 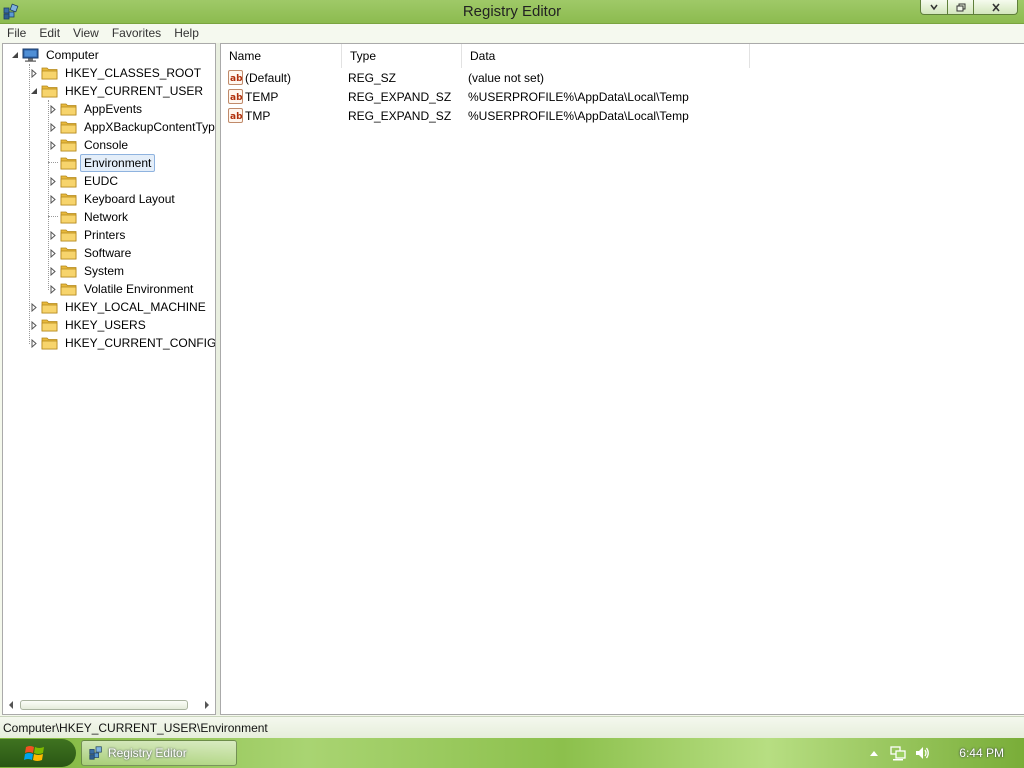 I want to click on tree-node: Keyboard Layout, so click(x=113, y=199).